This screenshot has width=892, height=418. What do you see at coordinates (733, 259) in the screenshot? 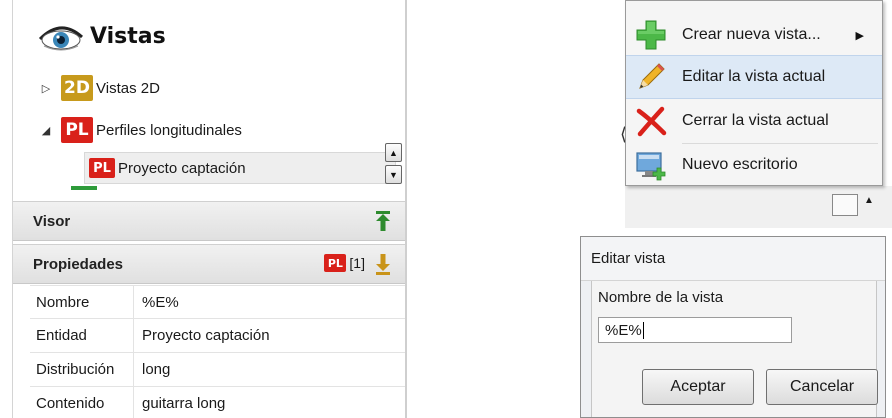
I see `dialog-titlebar: Editar vista` at bounding box center [733, 259].